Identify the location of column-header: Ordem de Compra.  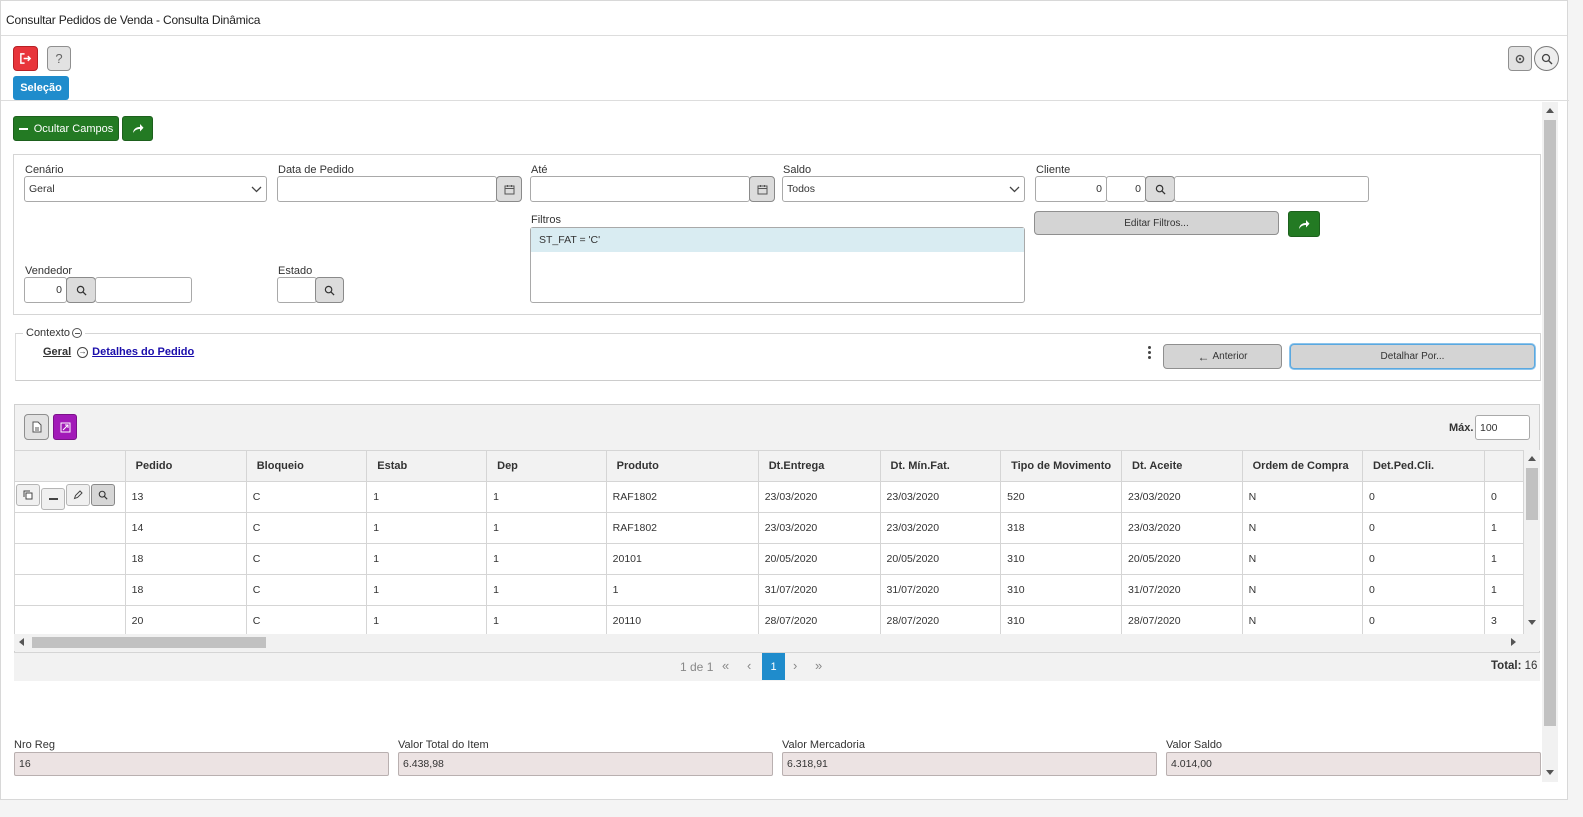
(1302, 466).